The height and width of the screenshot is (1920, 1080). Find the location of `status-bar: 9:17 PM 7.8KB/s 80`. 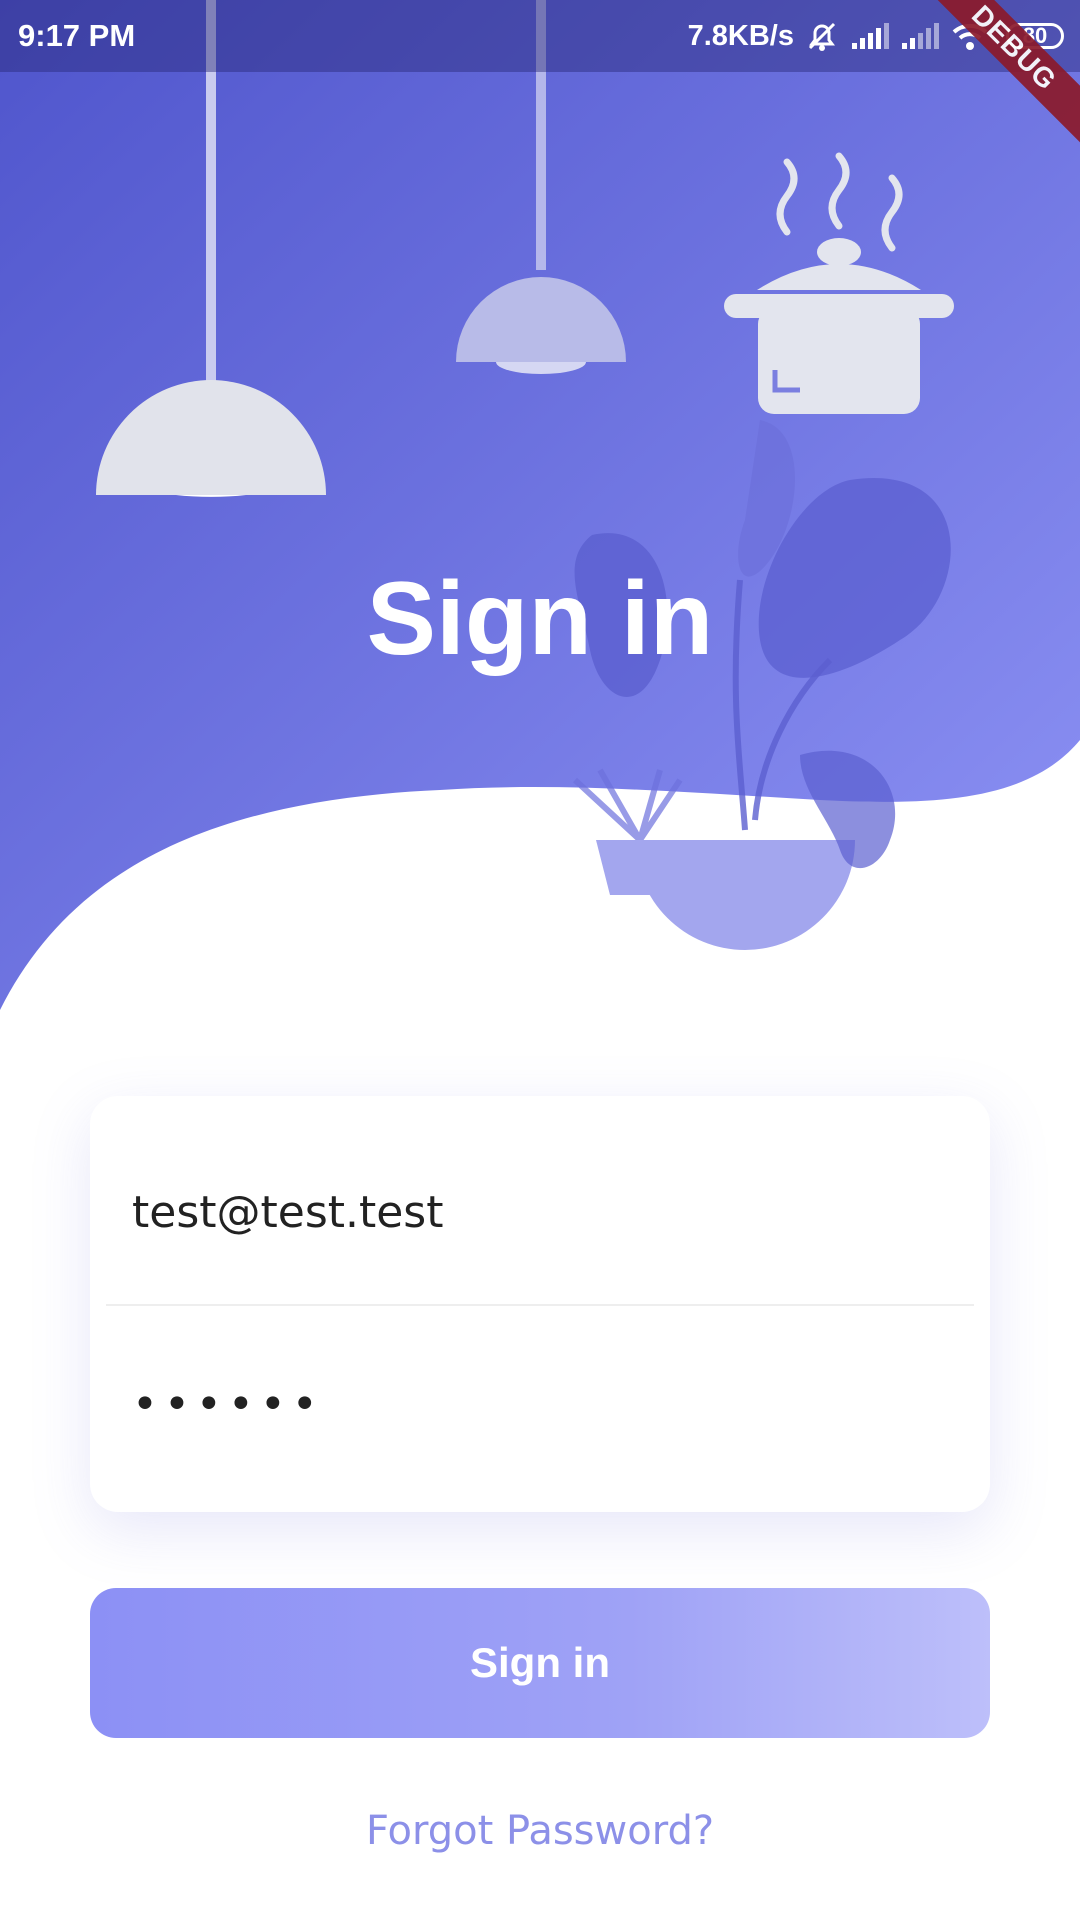

status-bar: 9:17 PM 7.8KB/s 80 is located at coordinates (540, 36).